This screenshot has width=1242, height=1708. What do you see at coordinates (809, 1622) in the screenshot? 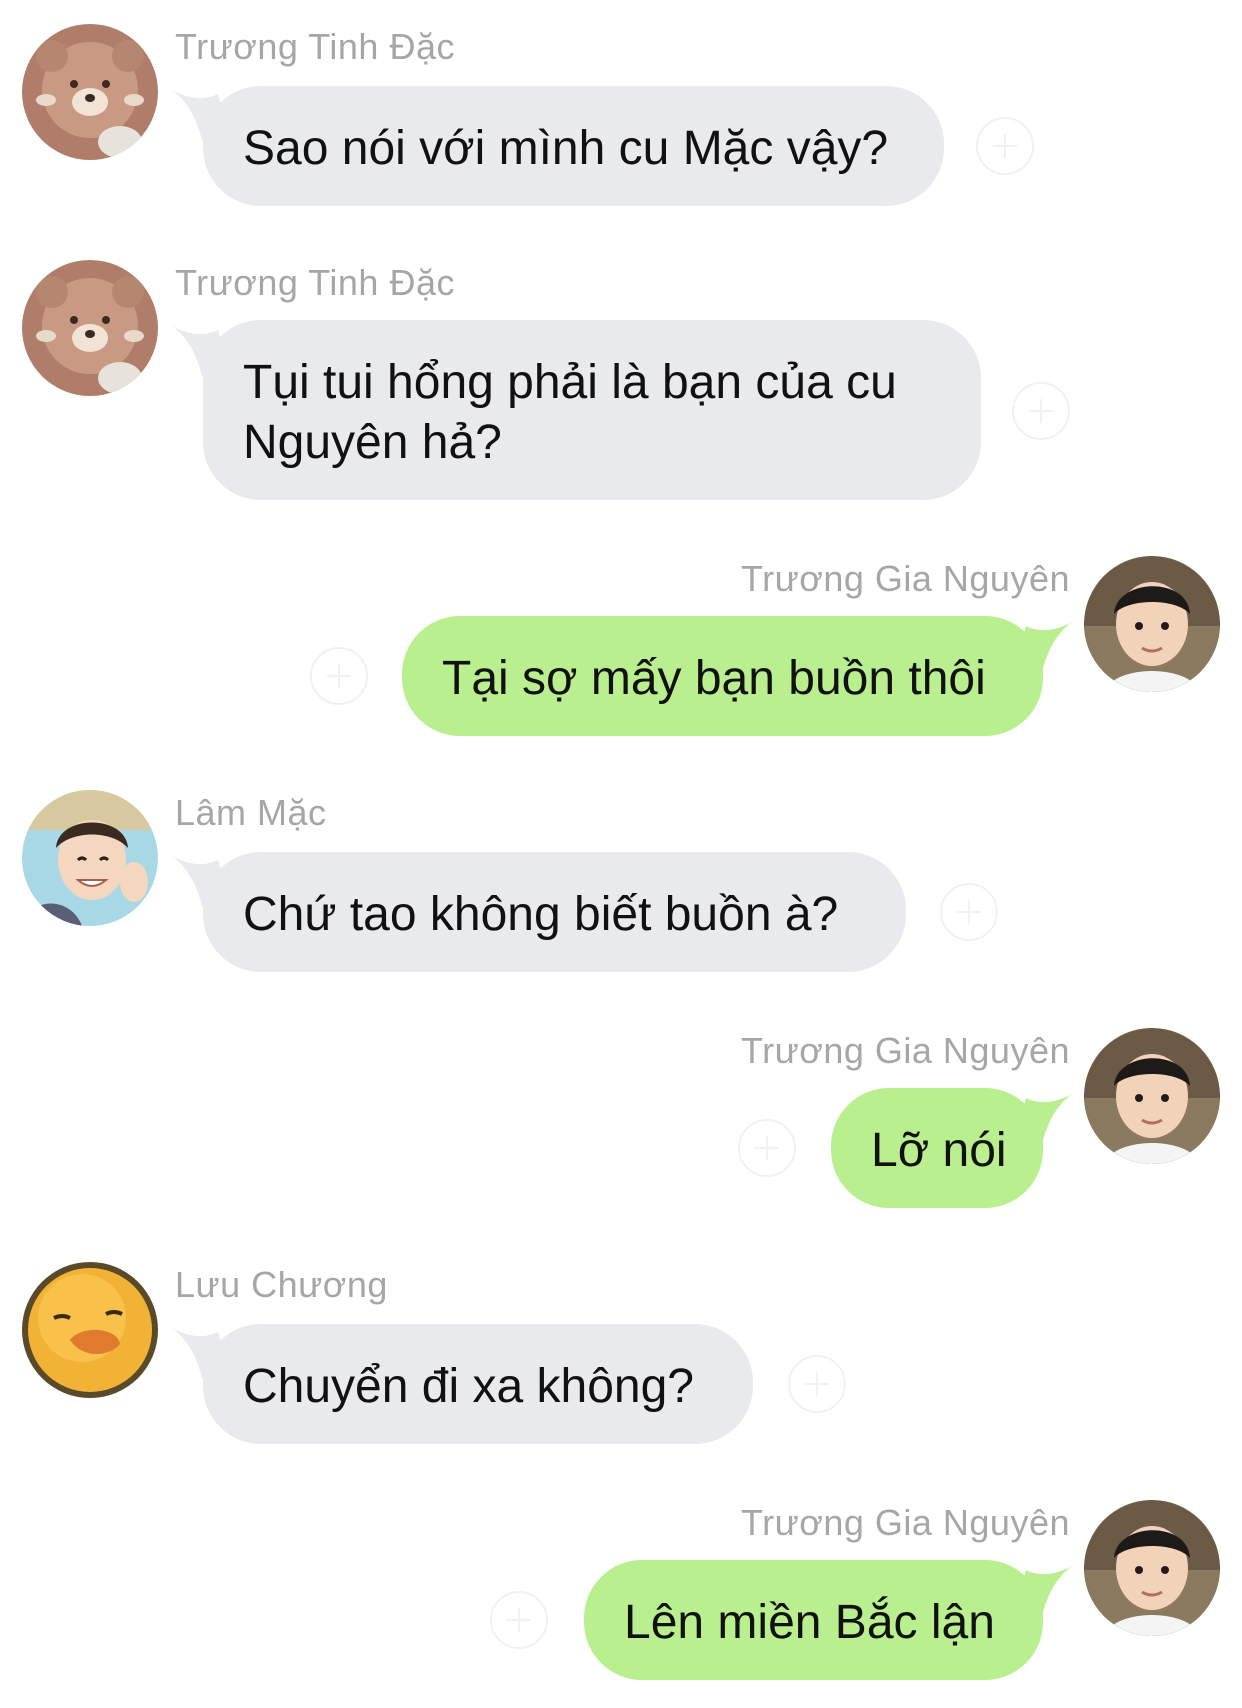
I see `message-text: Lên miền Bắc lận` at bounding box center [809, 1622].